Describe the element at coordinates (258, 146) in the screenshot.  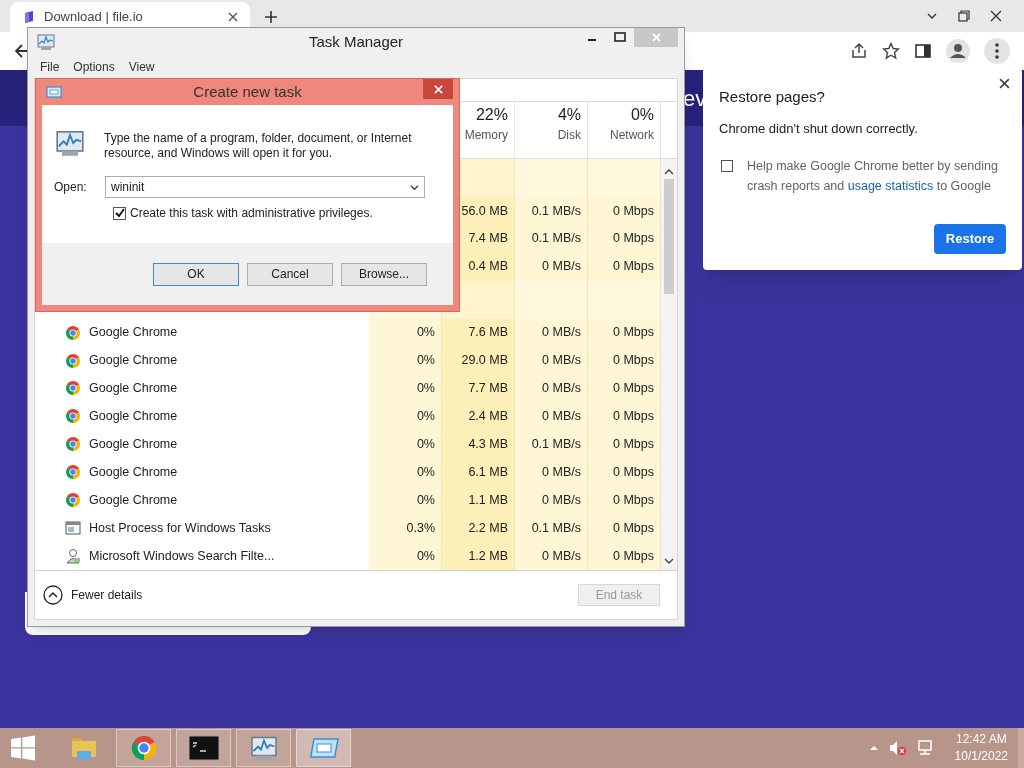
I see `dialog-message: Type the name of a program, folder, document, or Internet resource, and Windows will open it for you.` at that location.